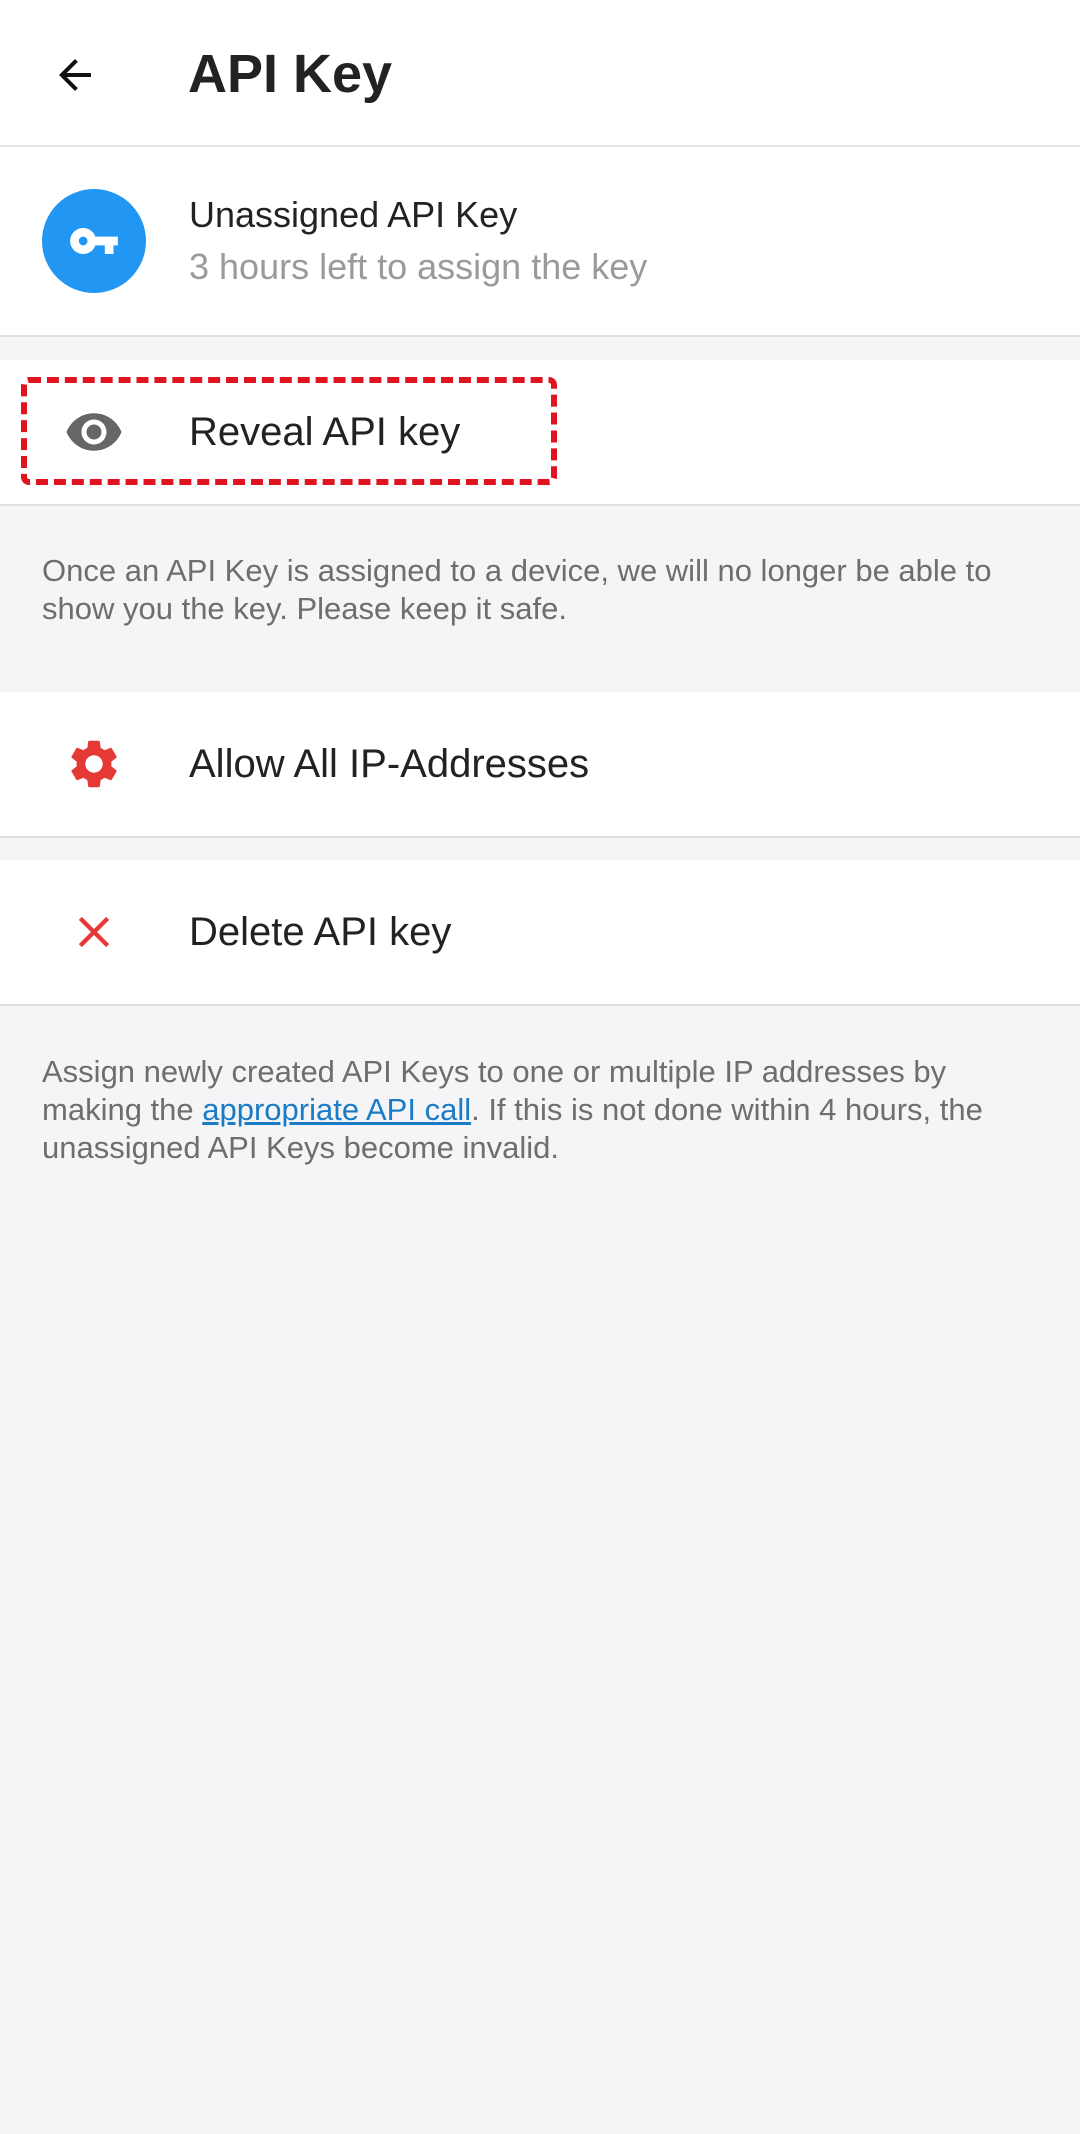  I want to click on api-call-link: appropriate API call, so click(336, 1109).